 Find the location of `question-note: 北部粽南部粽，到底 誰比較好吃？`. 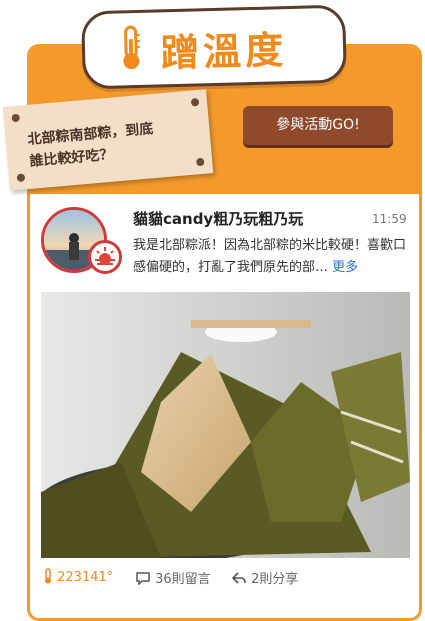

question-note: 北部粽南部粽，到底 誰比較好吃？ is located at coordinates (108, 140).